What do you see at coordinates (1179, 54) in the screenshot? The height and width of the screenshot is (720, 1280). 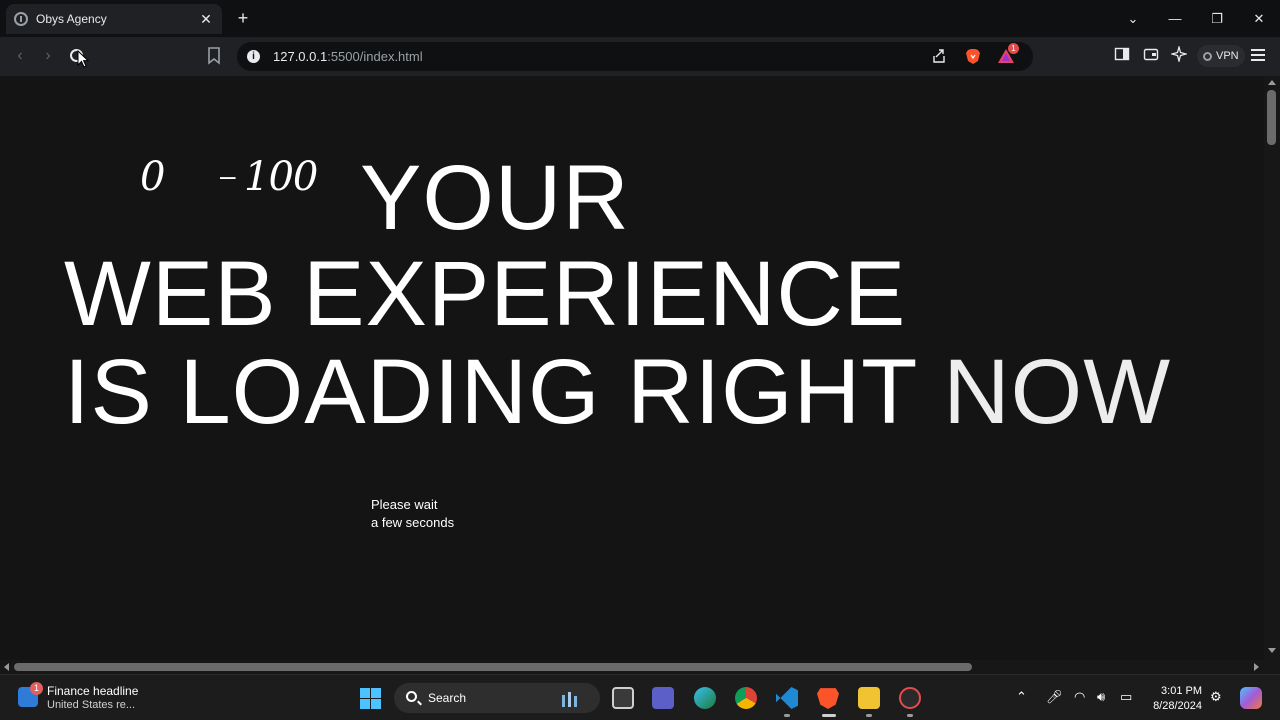 I see `leo-ai-icon` at bounding box center [1179, 54].